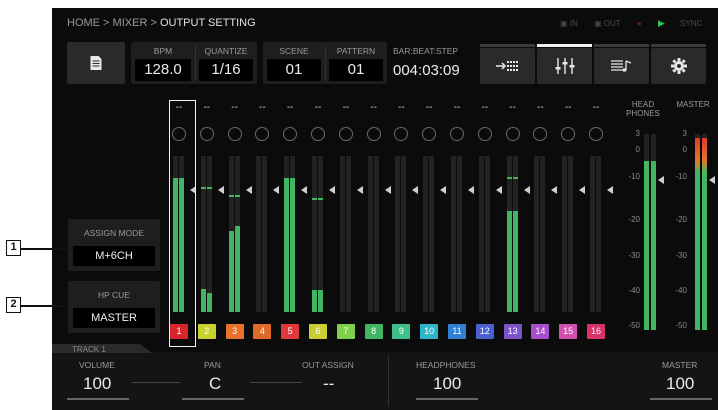 The image size is (718, 410). I want to click on volume-value: 100, so click(97, 384).